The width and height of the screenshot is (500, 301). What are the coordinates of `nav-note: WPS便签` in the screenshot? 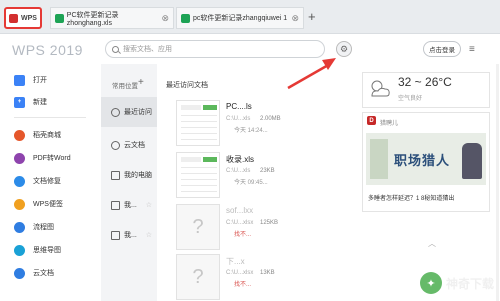 It's located at (38, 204).